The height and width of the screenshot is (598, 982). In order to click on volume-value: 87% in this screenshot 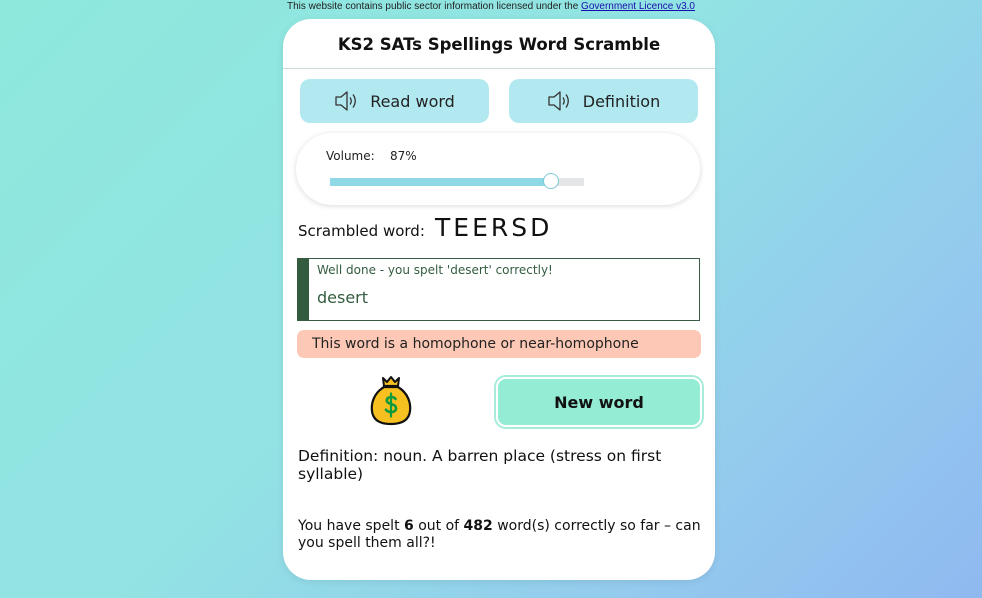, I will do `click(403, 156)`.